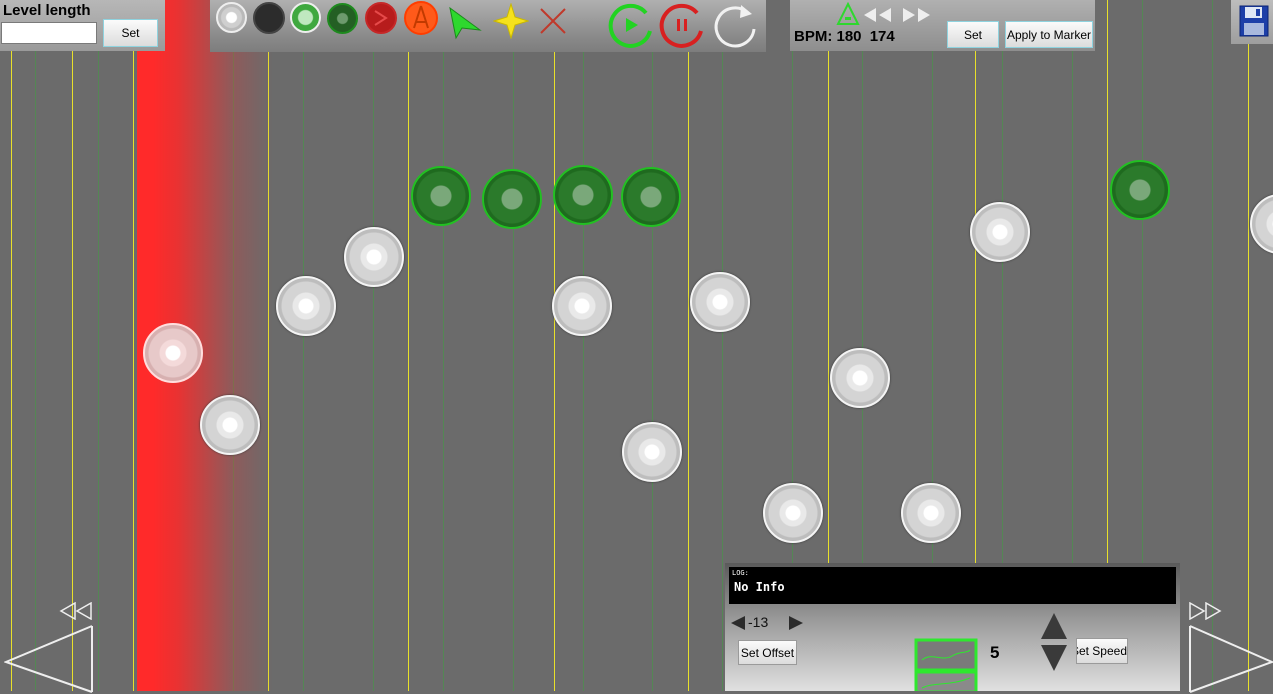  What do you see at coordinates (917, 15) in the screenshot?
I see `next-marker-icon` at bounding box center [917, 15].